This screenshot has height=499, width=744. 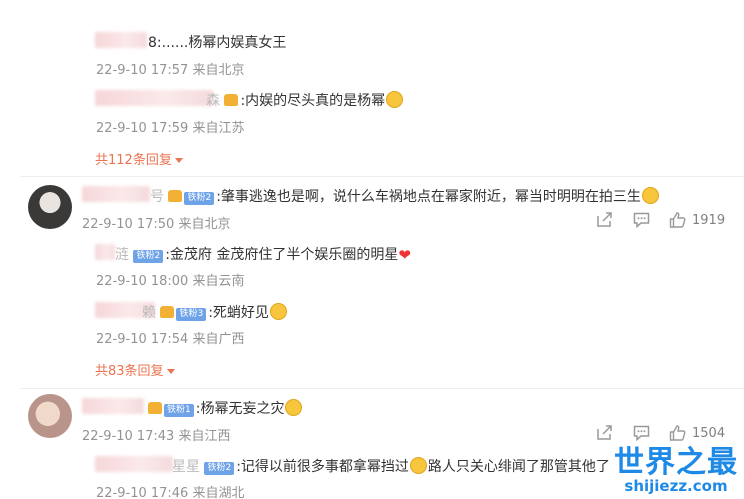 What do you see at coordinates (677, 220) in the screenshot?
I see `like-icon` at bounding box center [677, 220].